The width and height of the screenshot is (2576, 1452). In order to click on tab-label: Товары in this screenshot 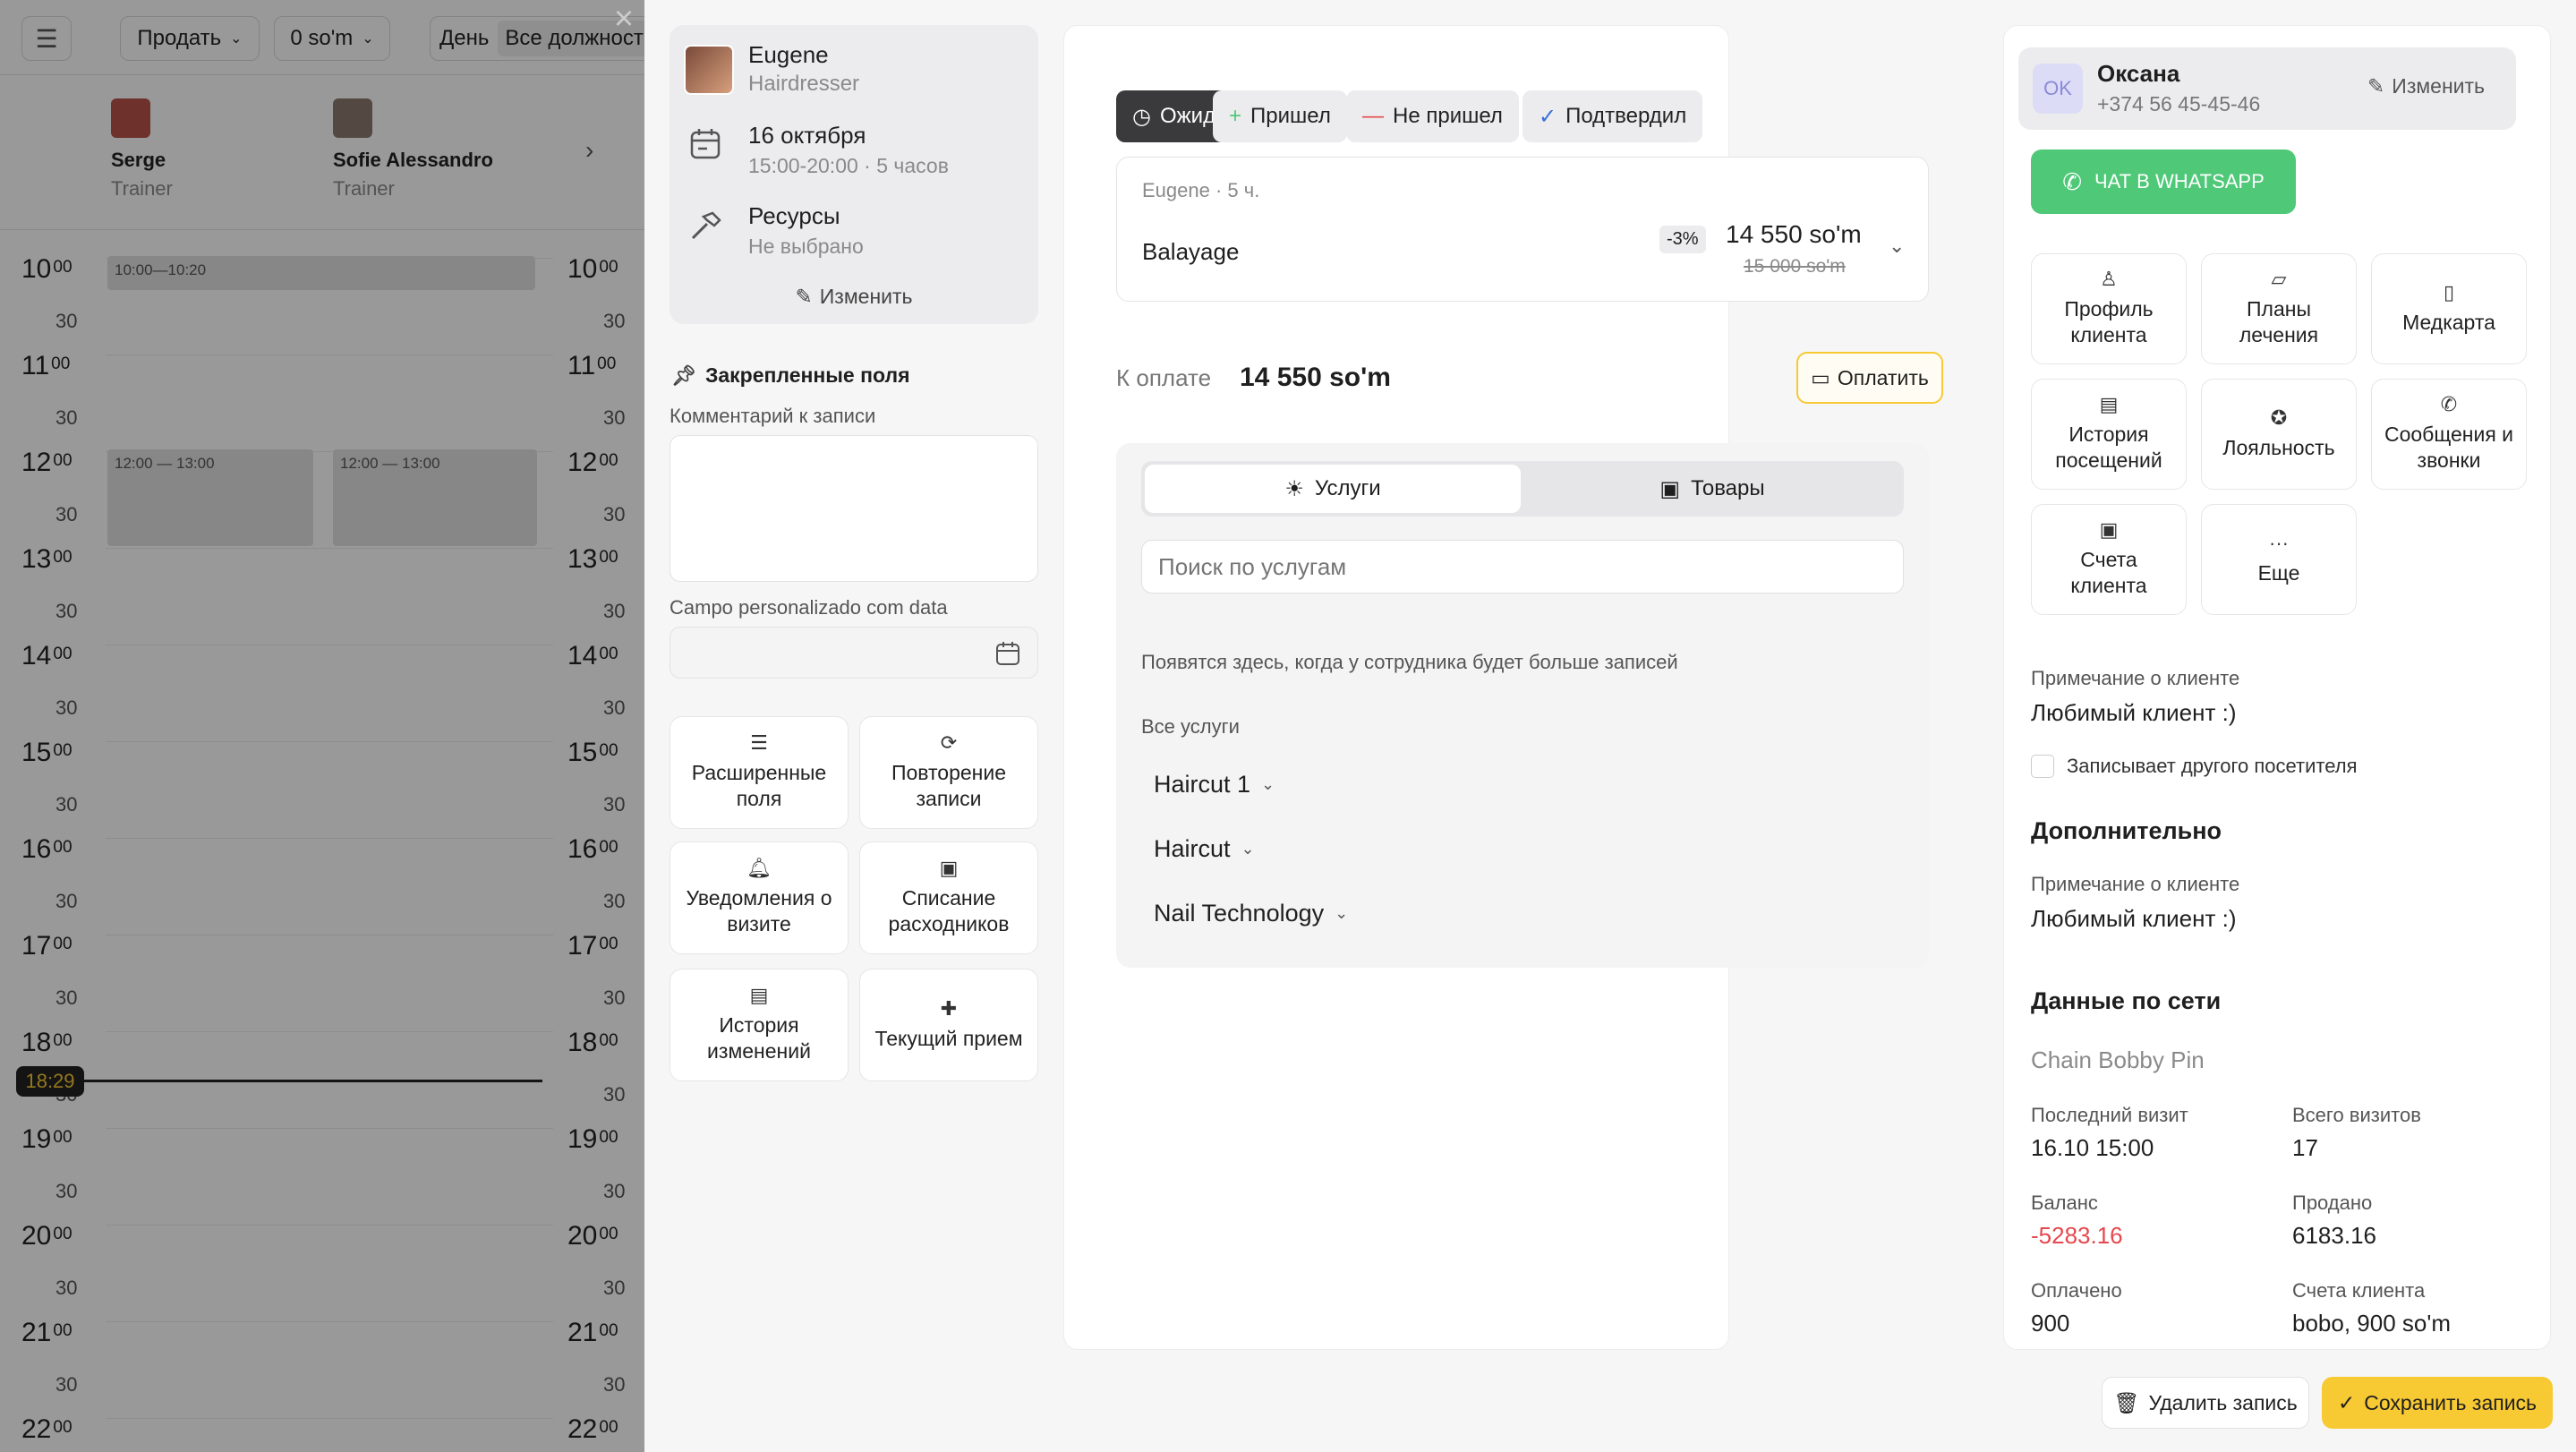, I will do `click(1728, 488)`.